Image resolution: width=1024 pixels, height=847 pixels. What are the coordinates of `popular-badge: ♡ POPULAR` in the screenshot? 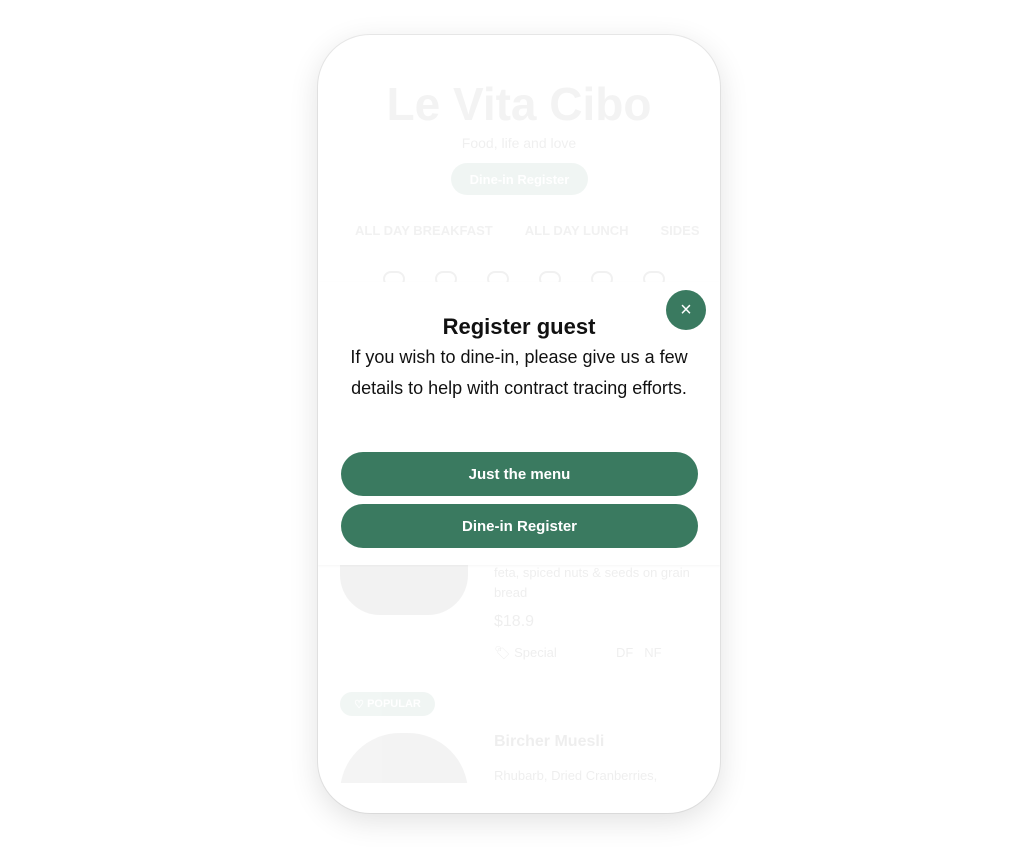 It's located at (387, 704).